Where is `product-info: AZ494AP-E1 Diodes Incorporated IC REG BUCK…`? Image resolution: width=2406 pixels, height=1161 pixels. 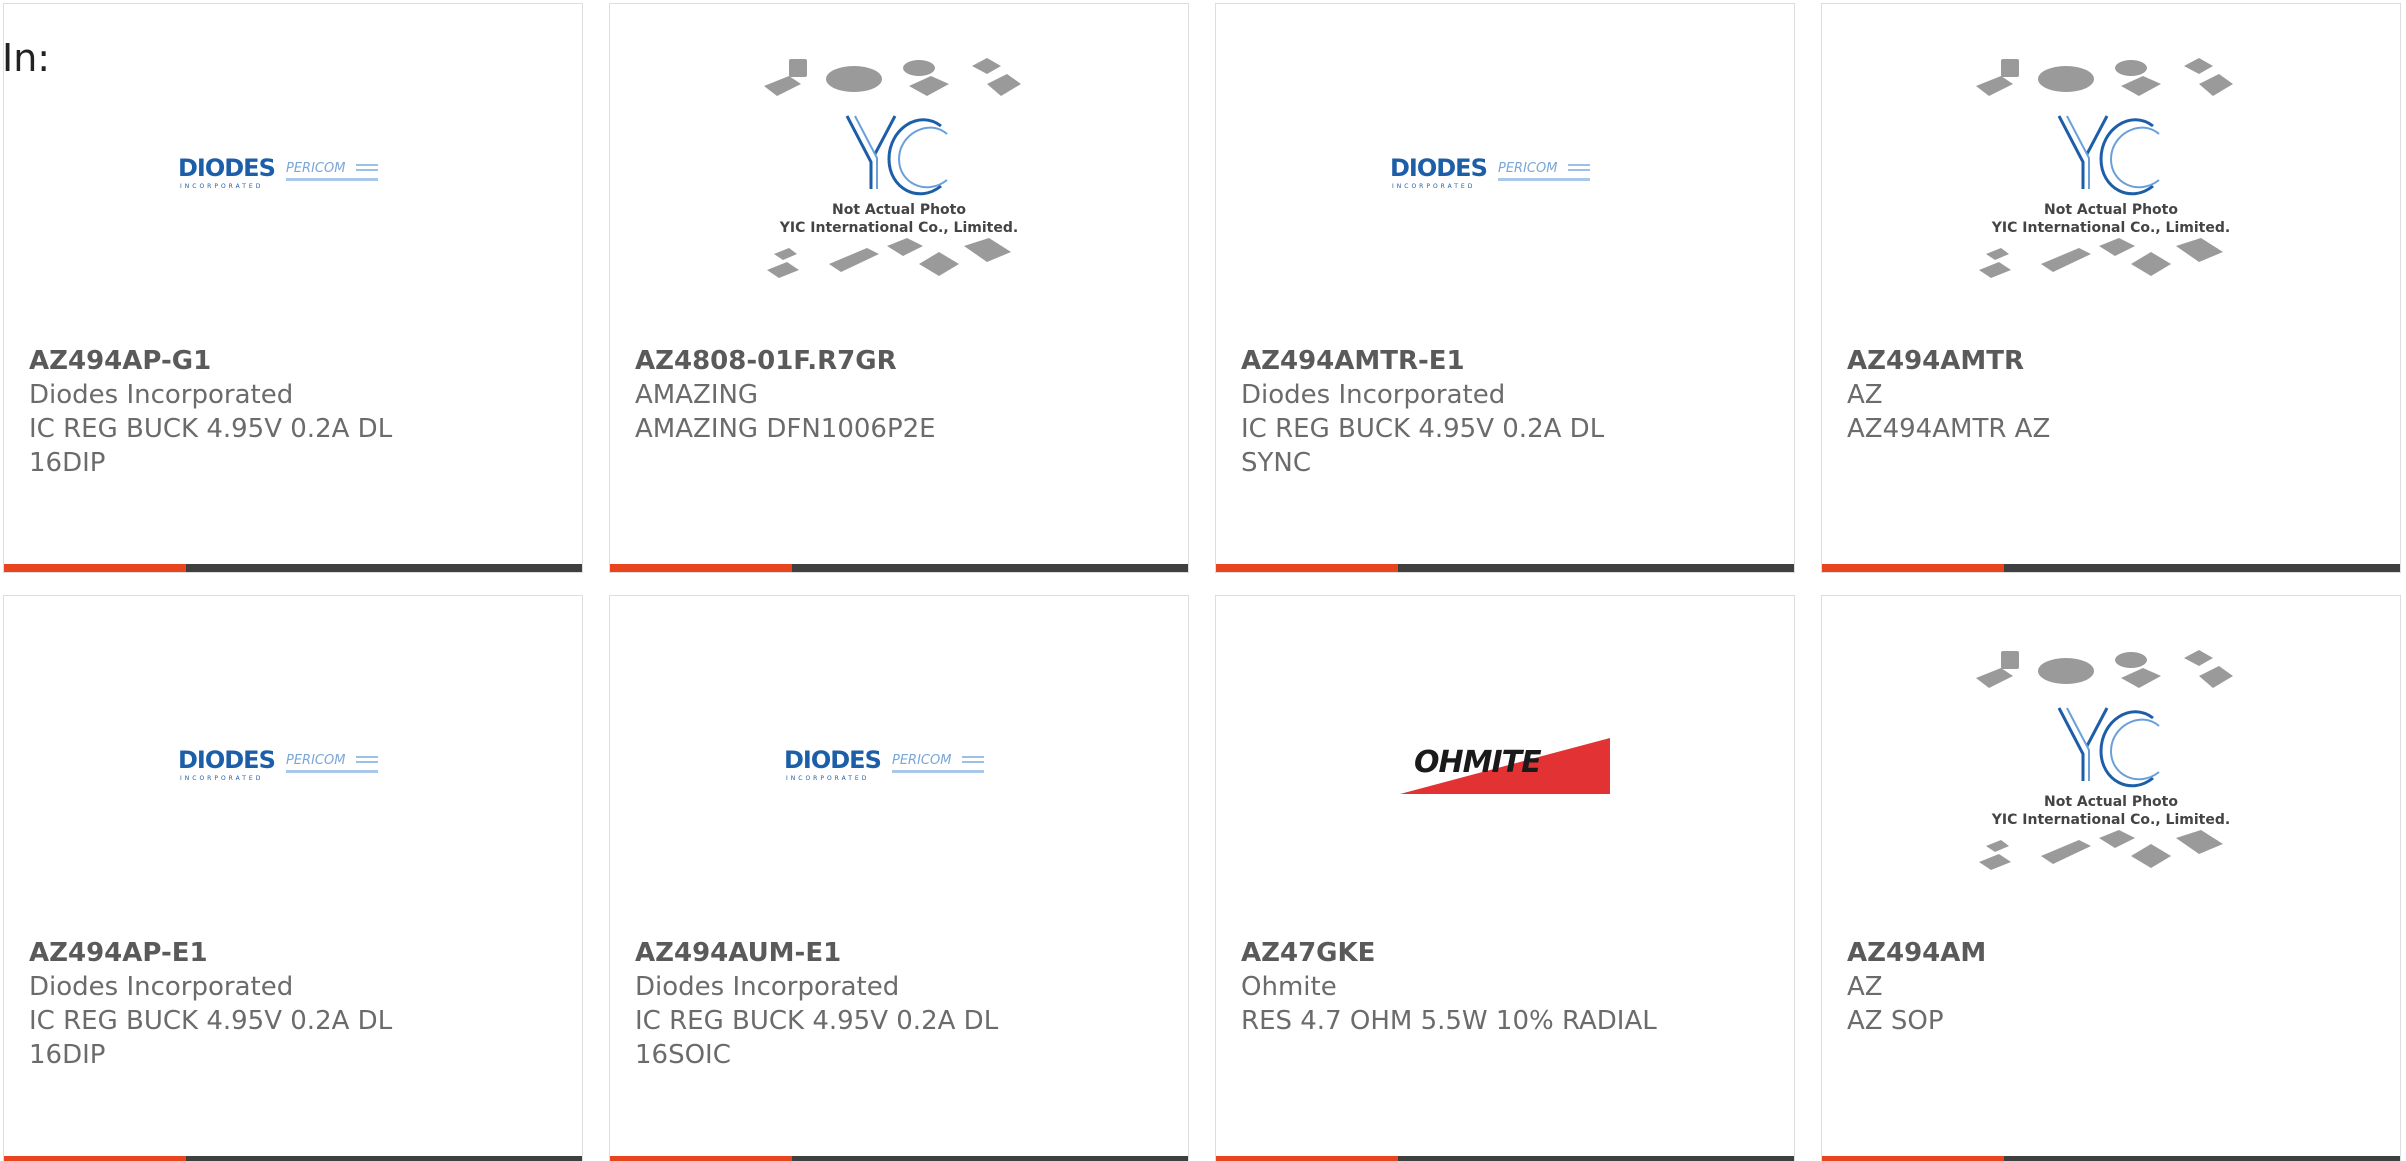
product-info: AZ494AP-E1 Diodes Incorporated IC REG BUCK… is located at coordinates (239, 1004).